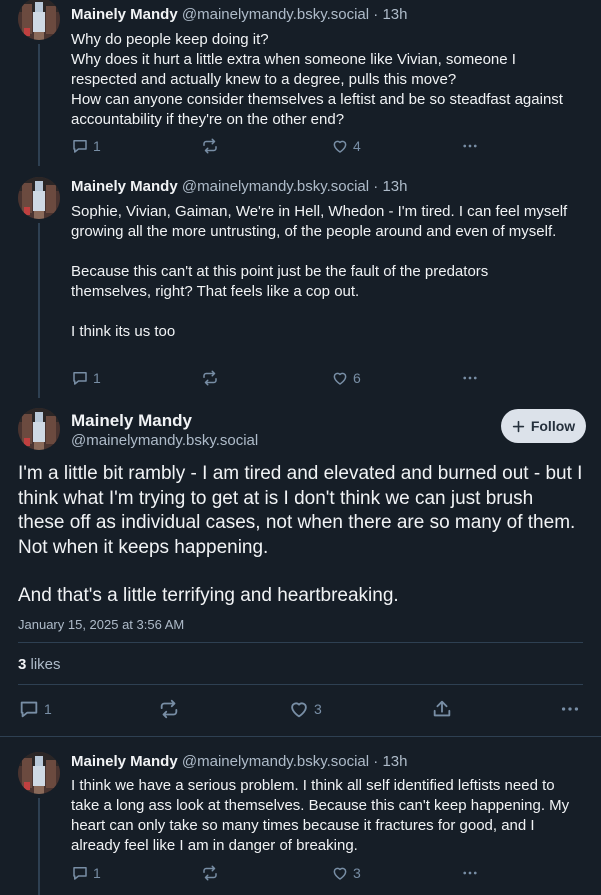 This screenshot has height=895, width=601. Describe the element at coordinates (281, 148) in the screenshot. I see `post-actions: 1 4` at that location.